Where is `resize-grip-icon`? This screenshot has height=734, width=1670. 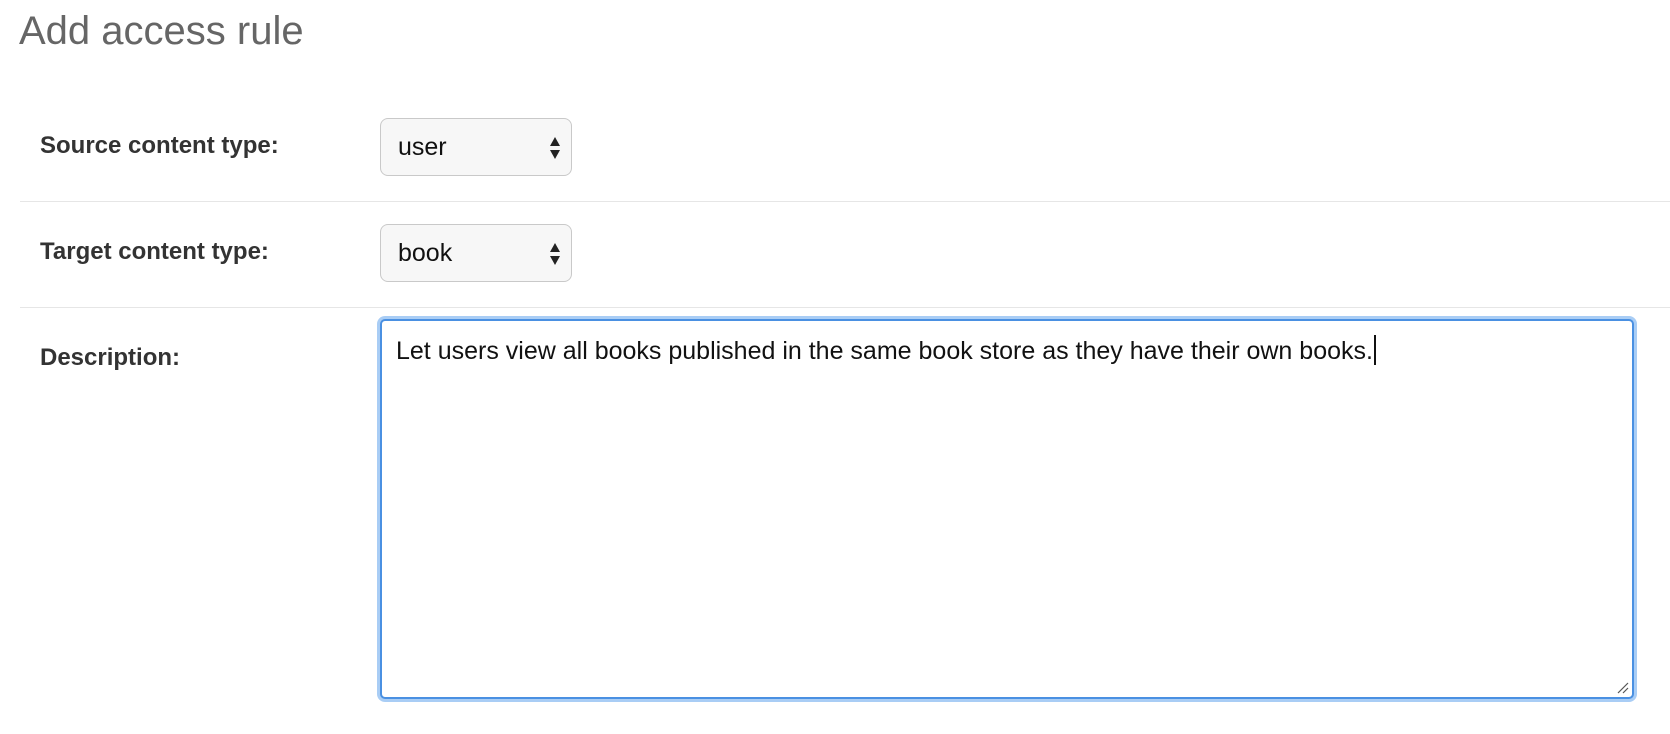
resize-grip-icon is located at coordinates (1622, 687).